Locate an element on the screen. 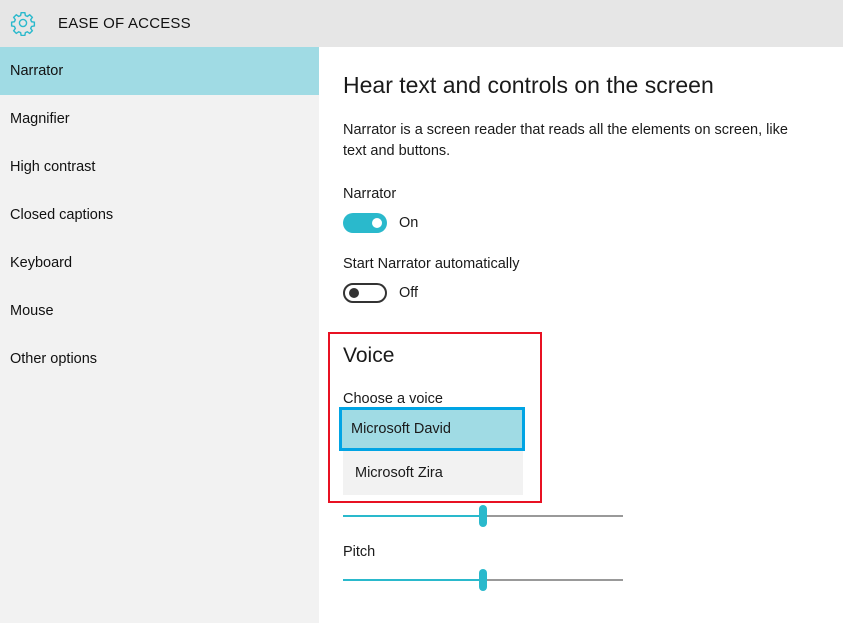 The width and height of the screenshot is (843, 623). narrator-toggle is located at coordinates (365, 223).